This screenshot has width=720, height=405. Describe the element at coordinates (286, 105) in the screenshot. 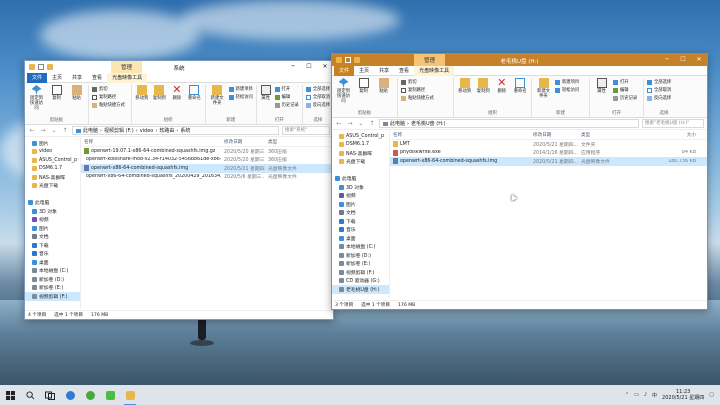

I see `history-button: 历史记录` at that location.